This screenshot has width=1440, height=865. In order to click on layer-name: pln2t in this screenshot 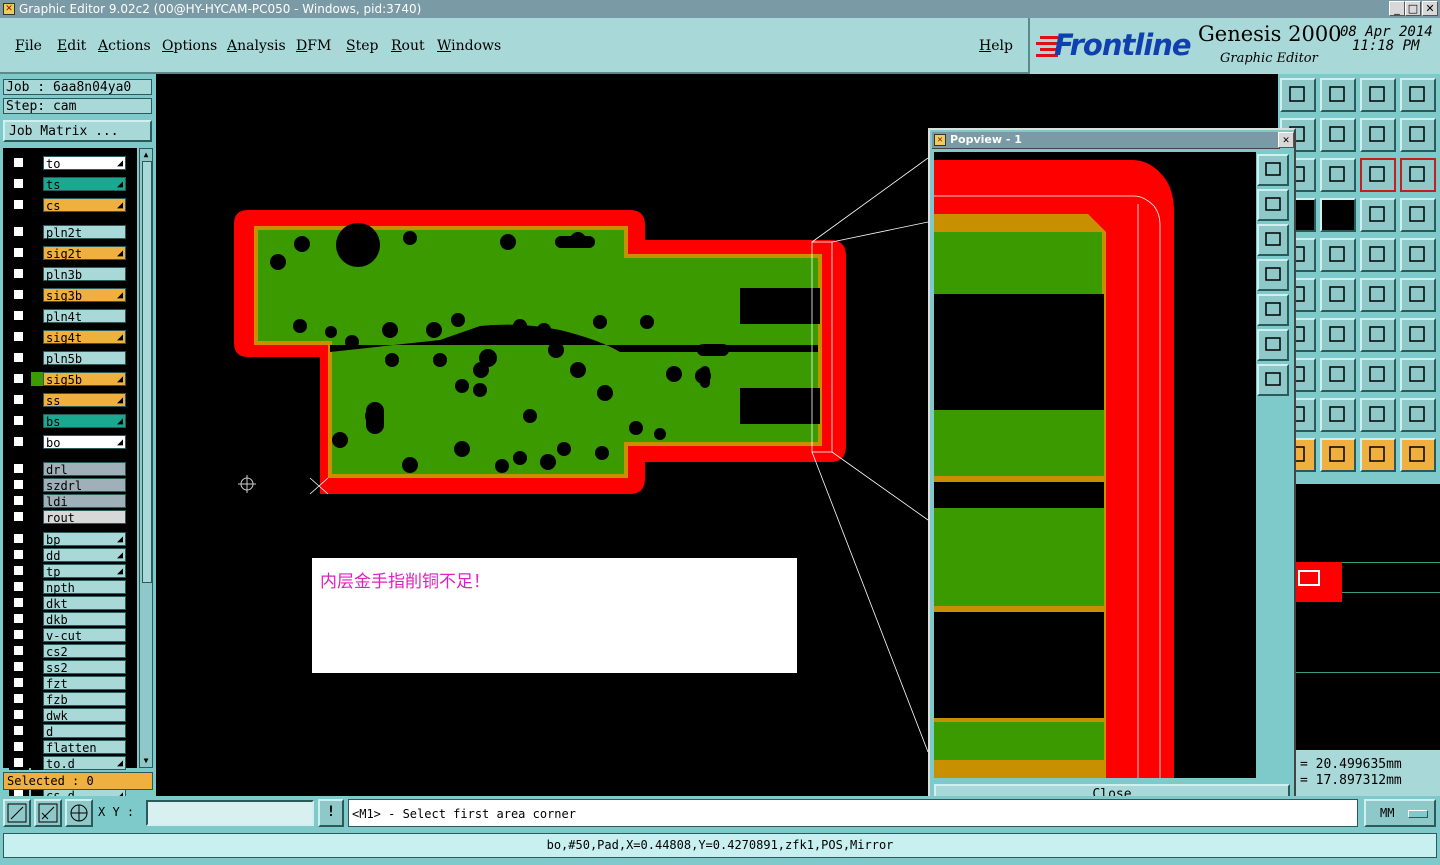, I will do `click(84, 232)`.